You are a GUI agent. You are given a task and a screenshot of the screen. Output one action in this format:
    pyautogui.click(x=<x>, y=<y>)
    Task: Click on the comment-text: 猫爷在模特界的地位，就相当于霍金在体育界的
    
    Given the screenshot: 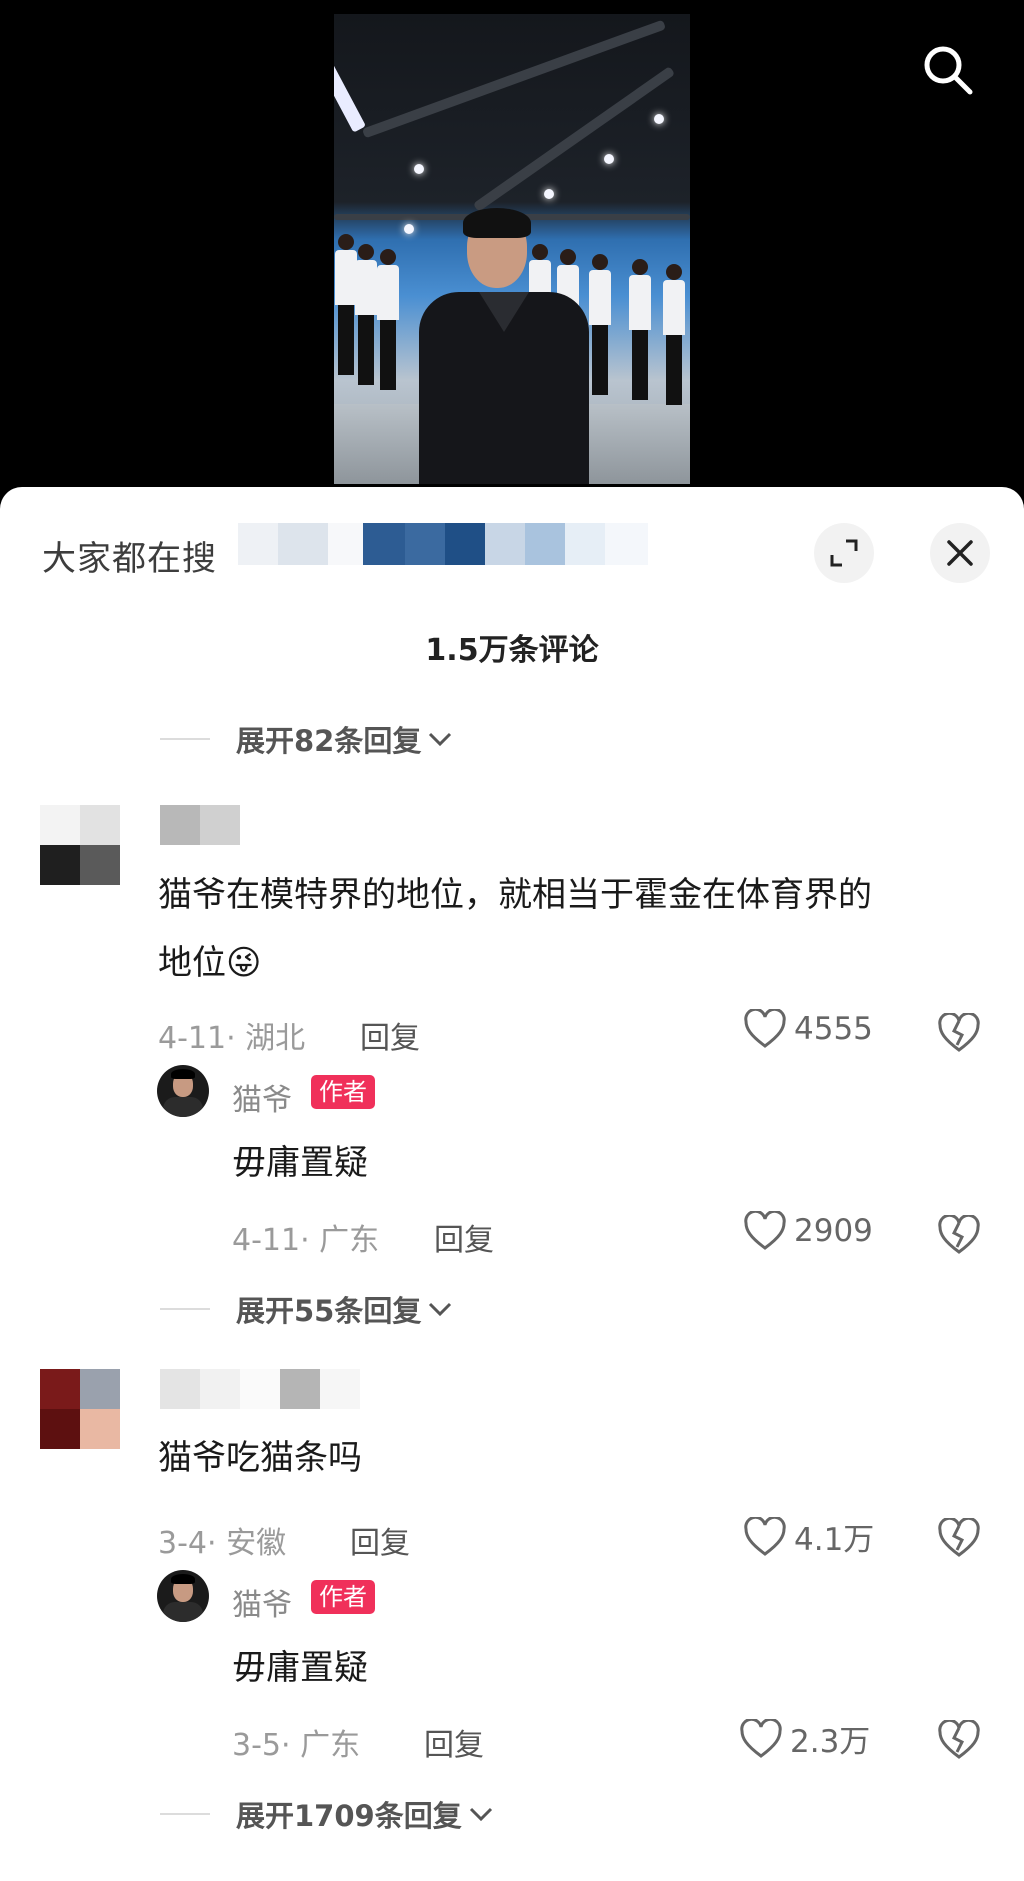 What is the action you would take?
    pyautogui.click(x=515, y=895)
    